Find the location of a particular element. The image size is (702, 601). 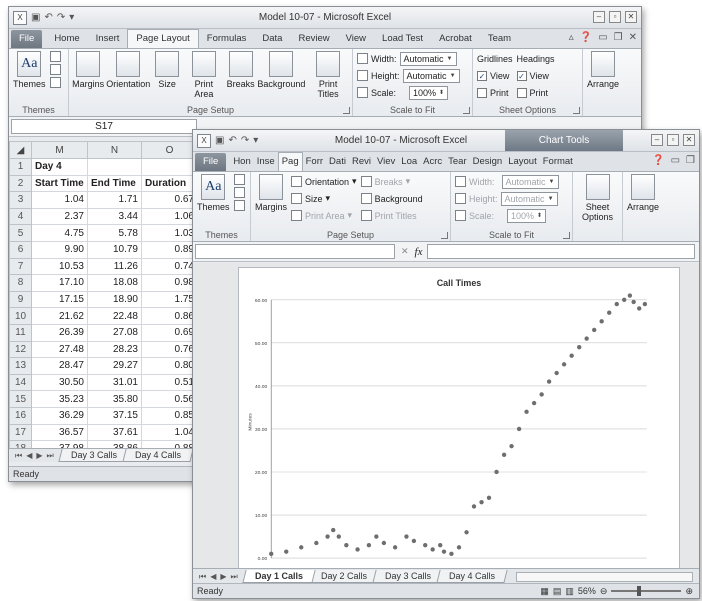

print-area-button: Print Area is located at coordinates (203, 75).